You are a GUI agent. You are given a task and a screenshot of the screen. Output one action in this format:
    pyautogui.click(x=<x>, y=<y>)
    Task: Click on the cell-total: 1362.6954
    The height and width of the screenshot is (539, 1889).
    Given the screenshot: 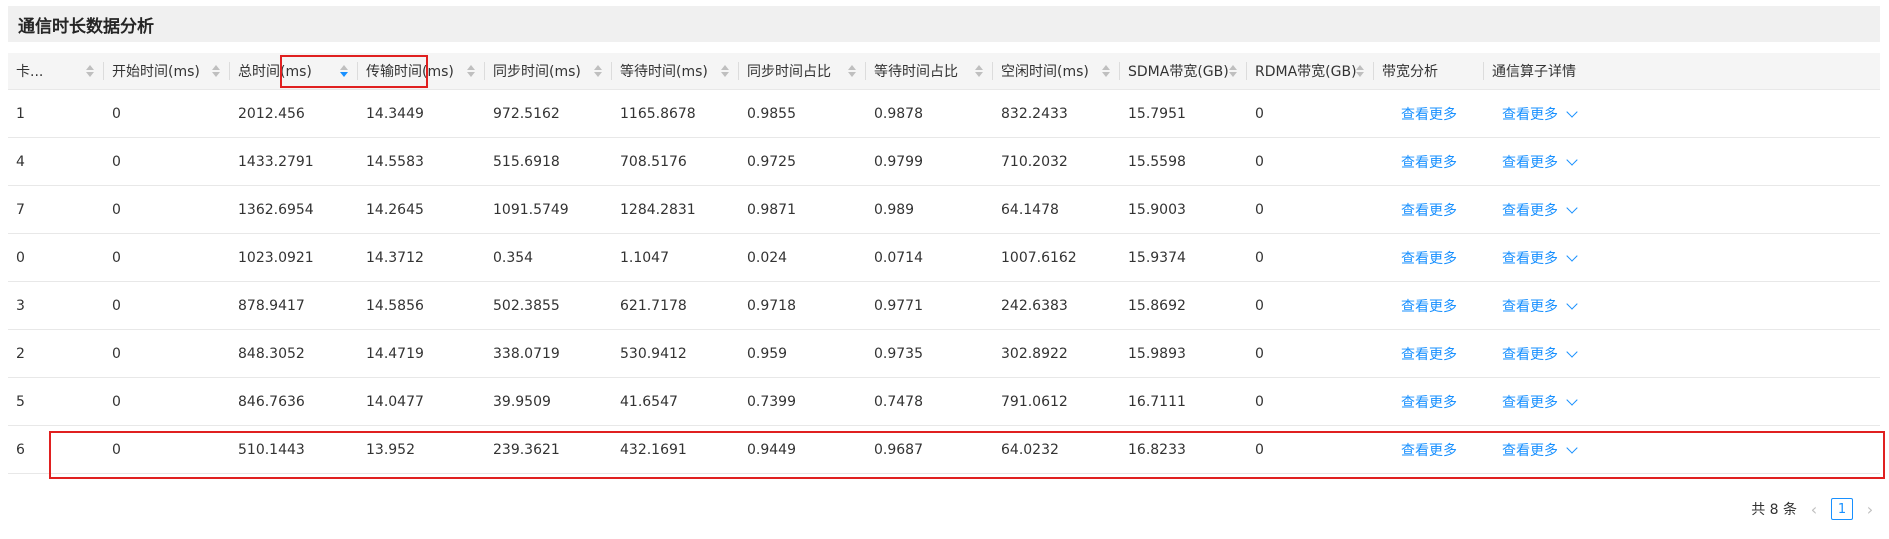 What is the action you would take?
    pyautogui.click(x=276, y=209)
    